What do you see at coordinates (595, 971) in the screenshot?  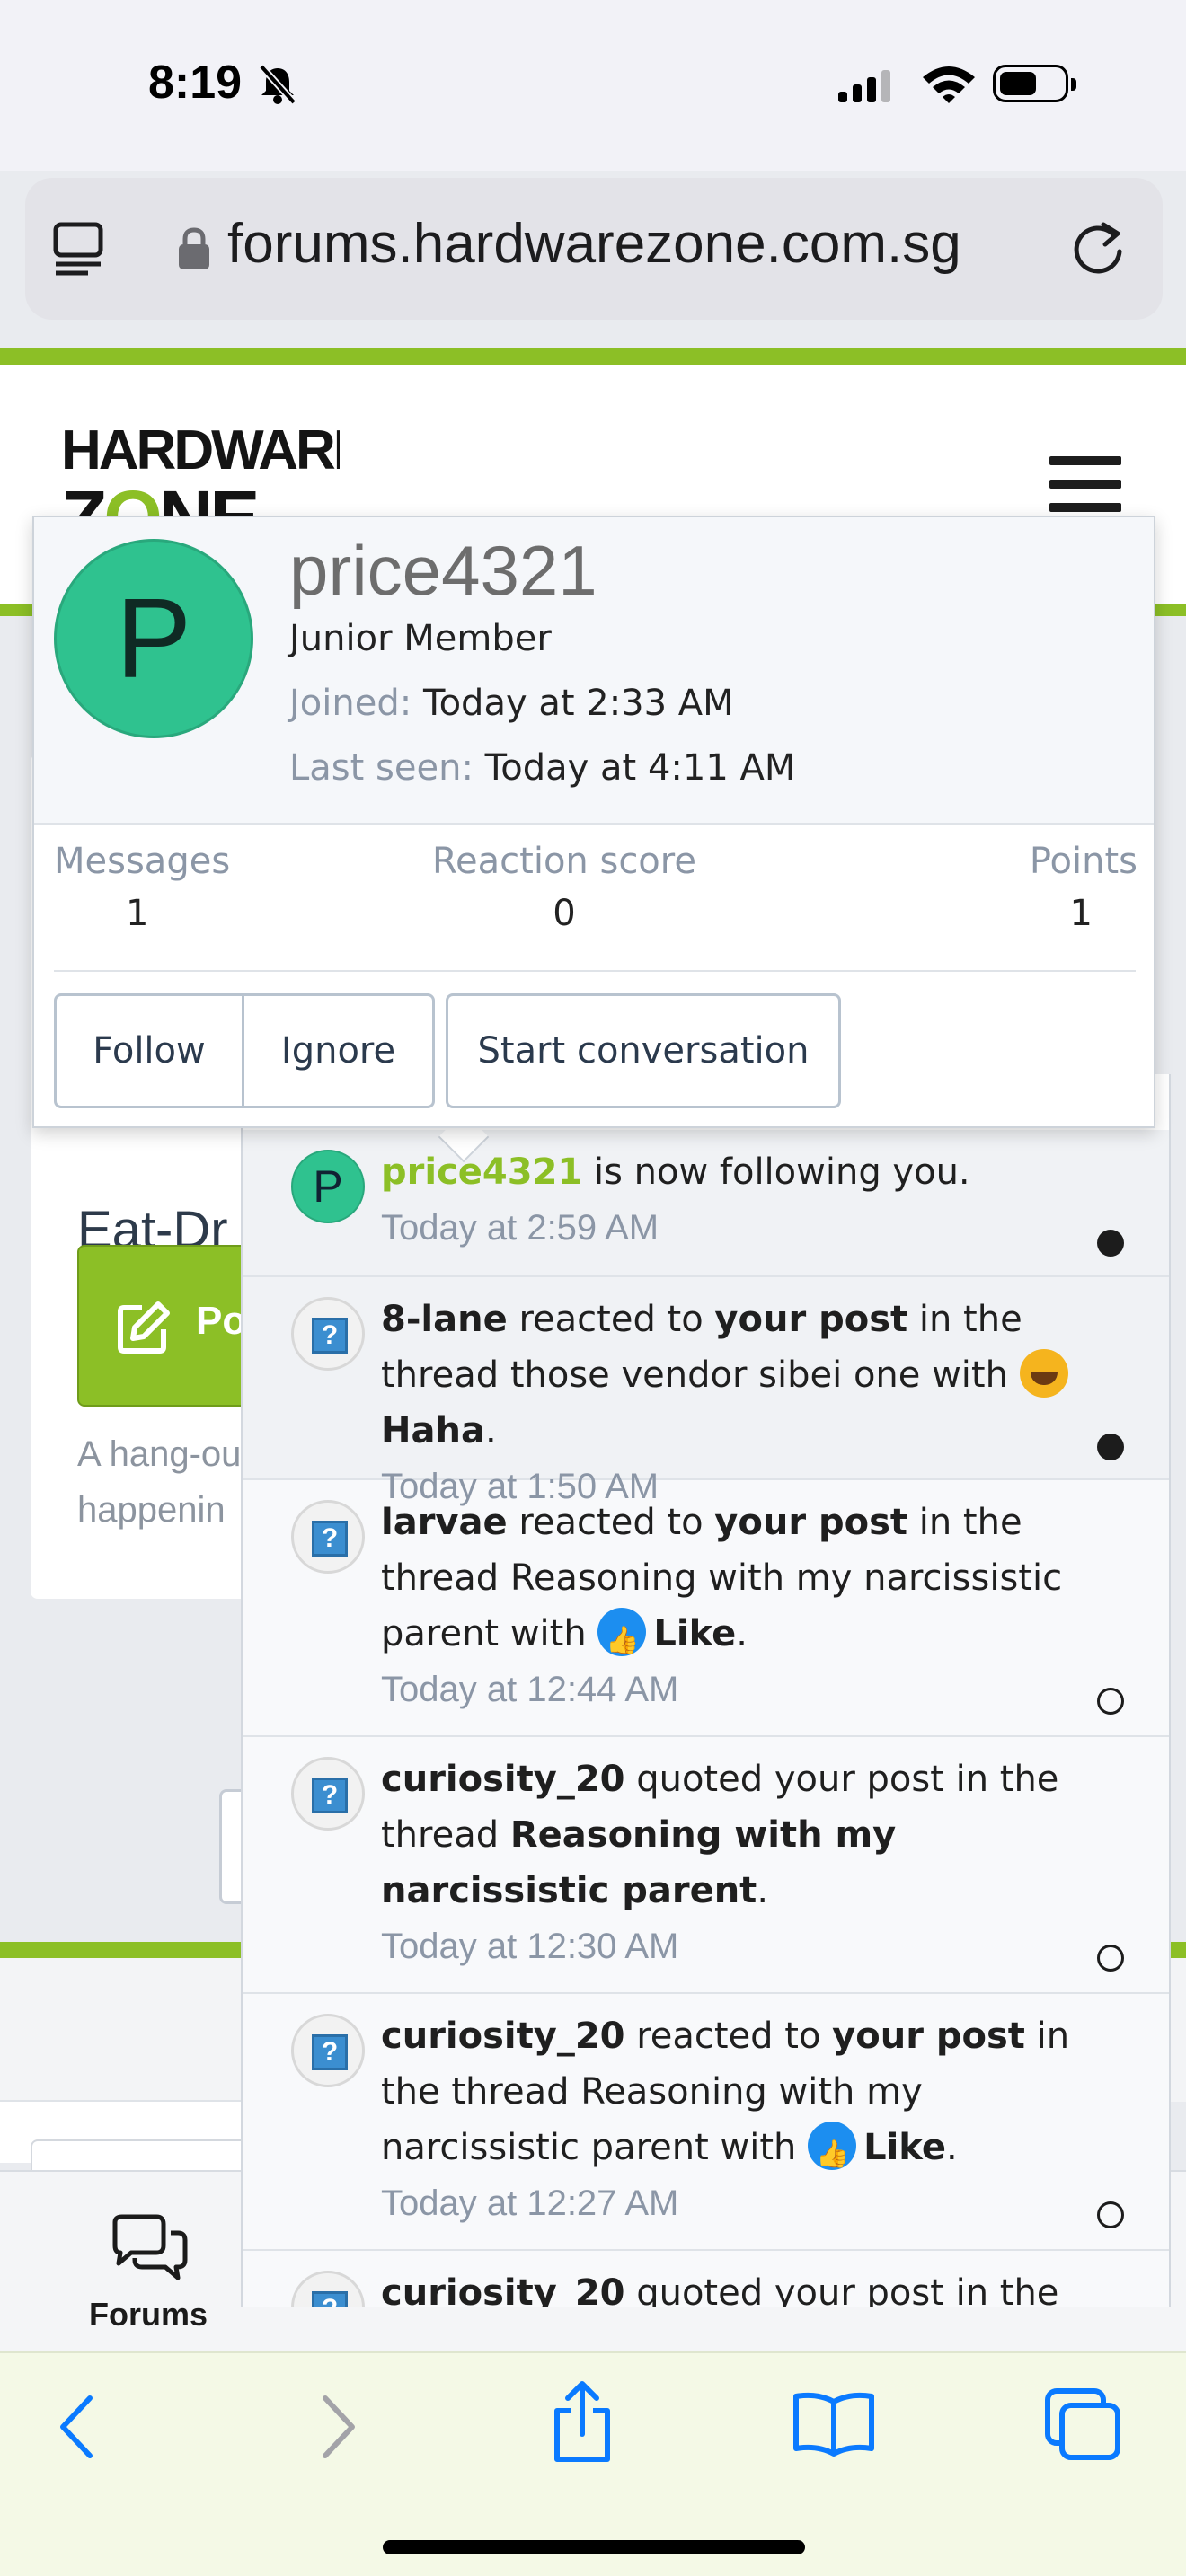 I see `stats-divider` at bounding box center [595, 971].